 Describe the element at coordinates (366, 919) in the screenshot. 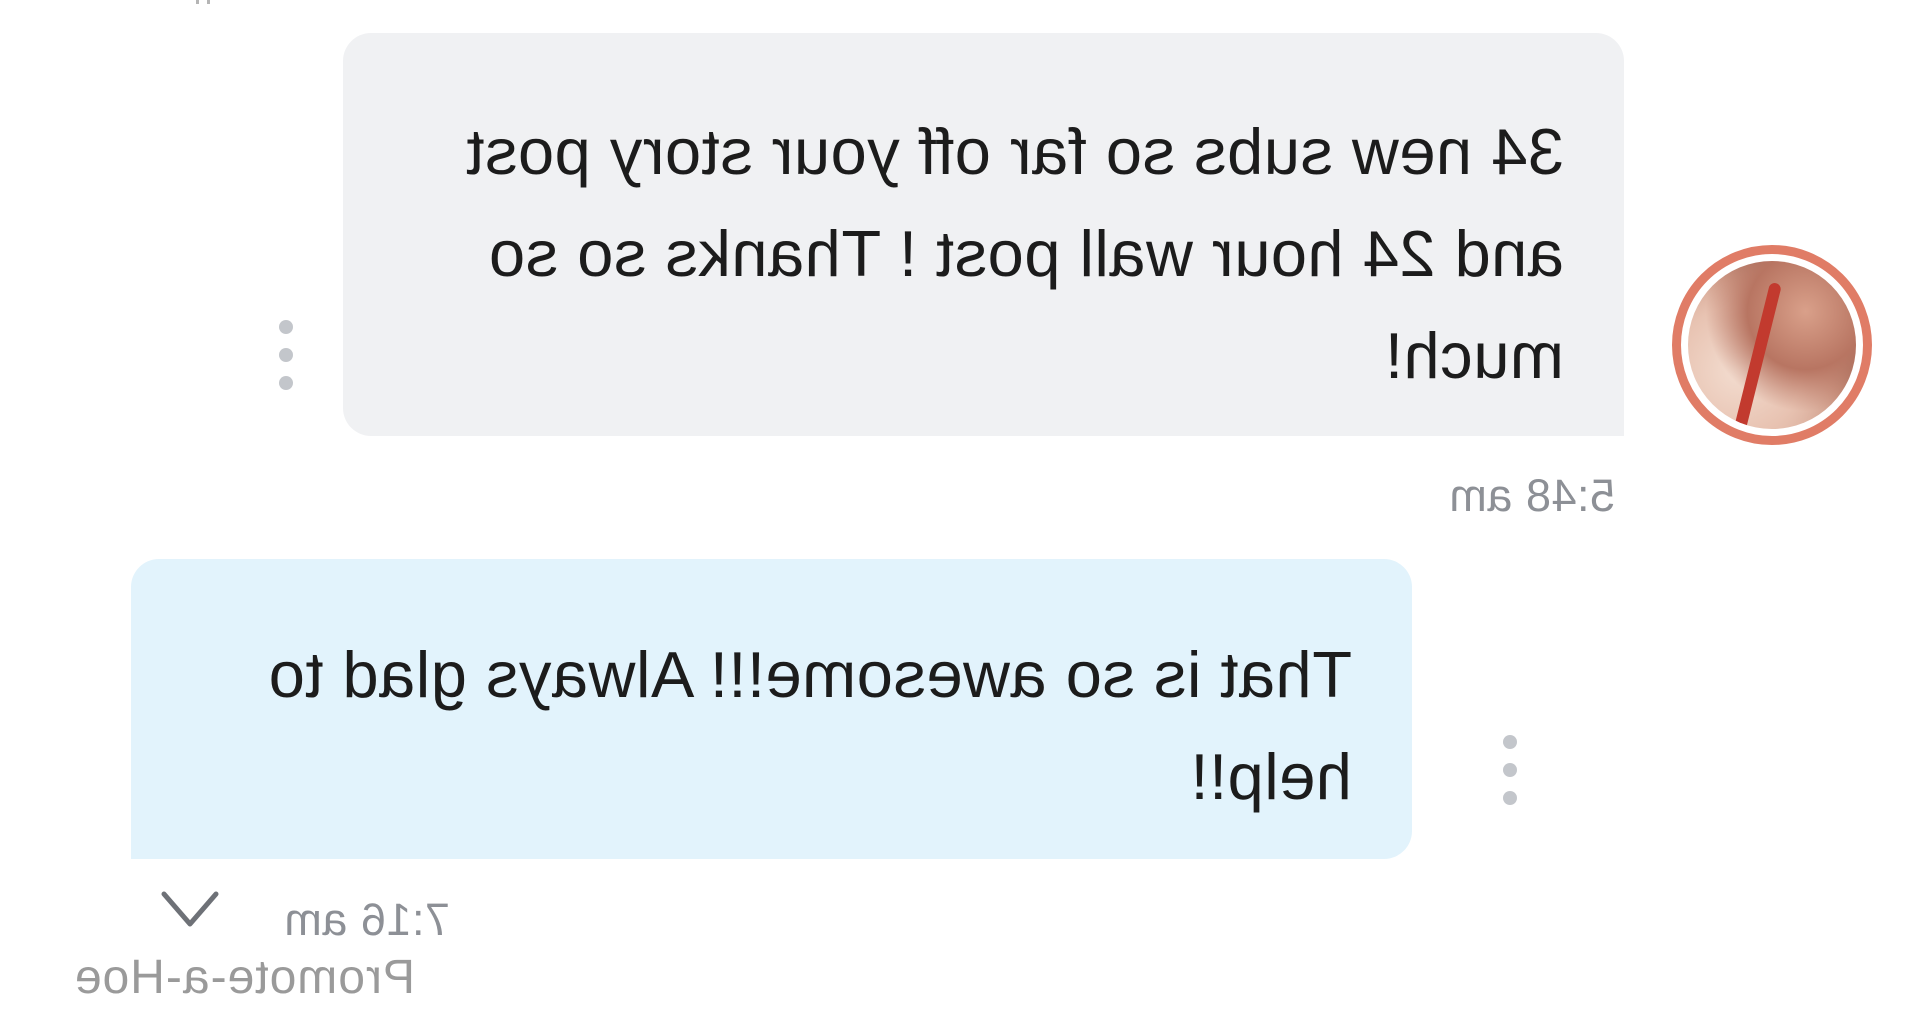

I see `outgoing-timestamp: 7:16 am` at that location.